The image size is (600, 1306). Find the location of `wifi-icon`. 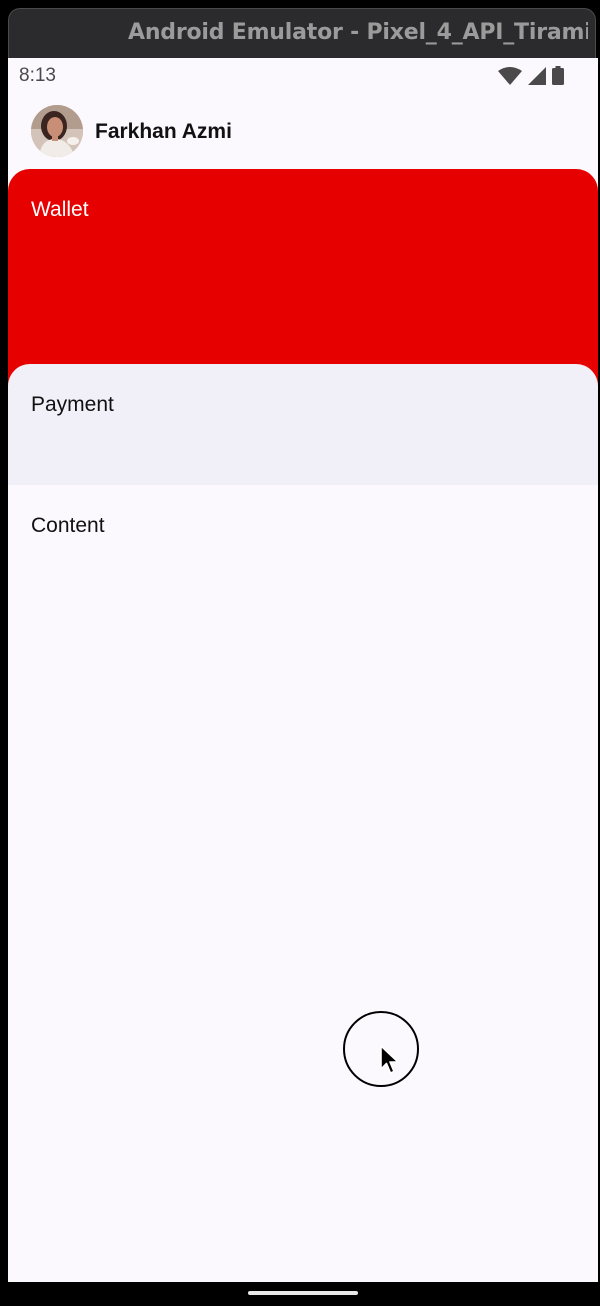

wifi-icon is located at coordinates (510, 78).